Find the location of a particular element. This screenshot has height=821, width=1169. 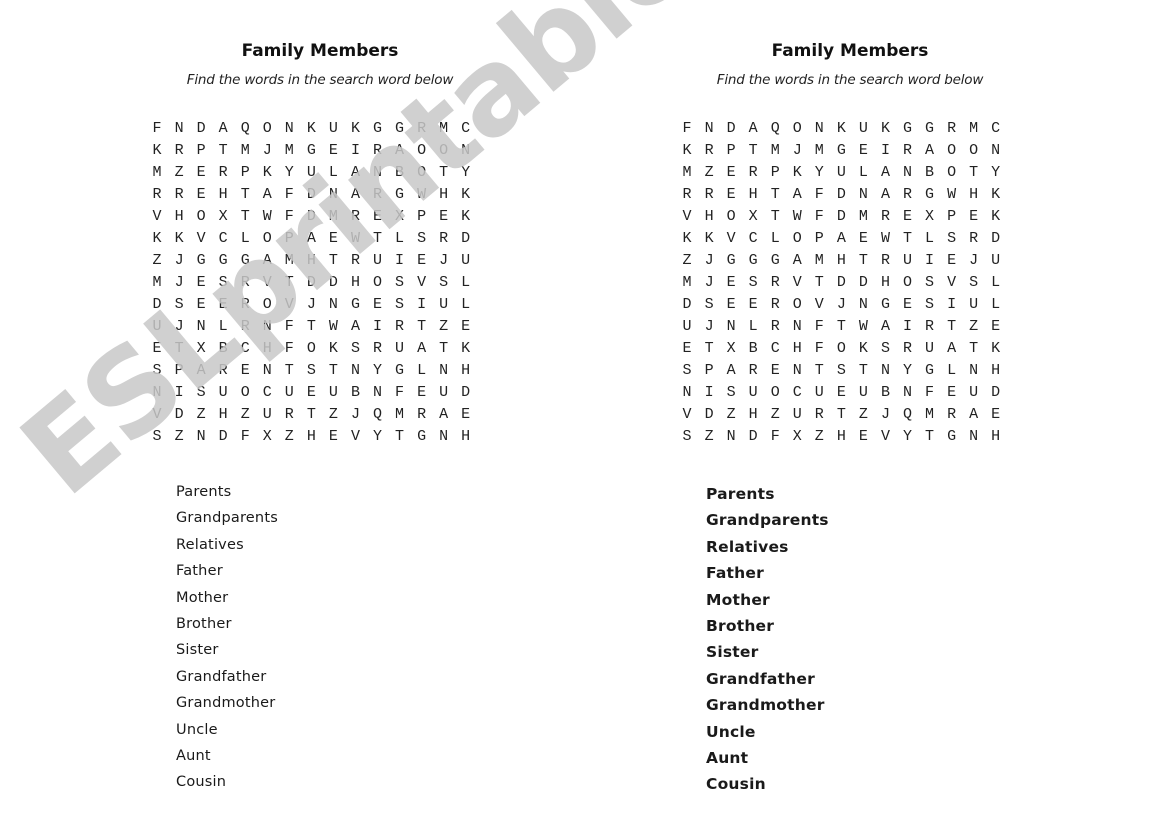

grid-cell: M is located at coordinates (245, 150).